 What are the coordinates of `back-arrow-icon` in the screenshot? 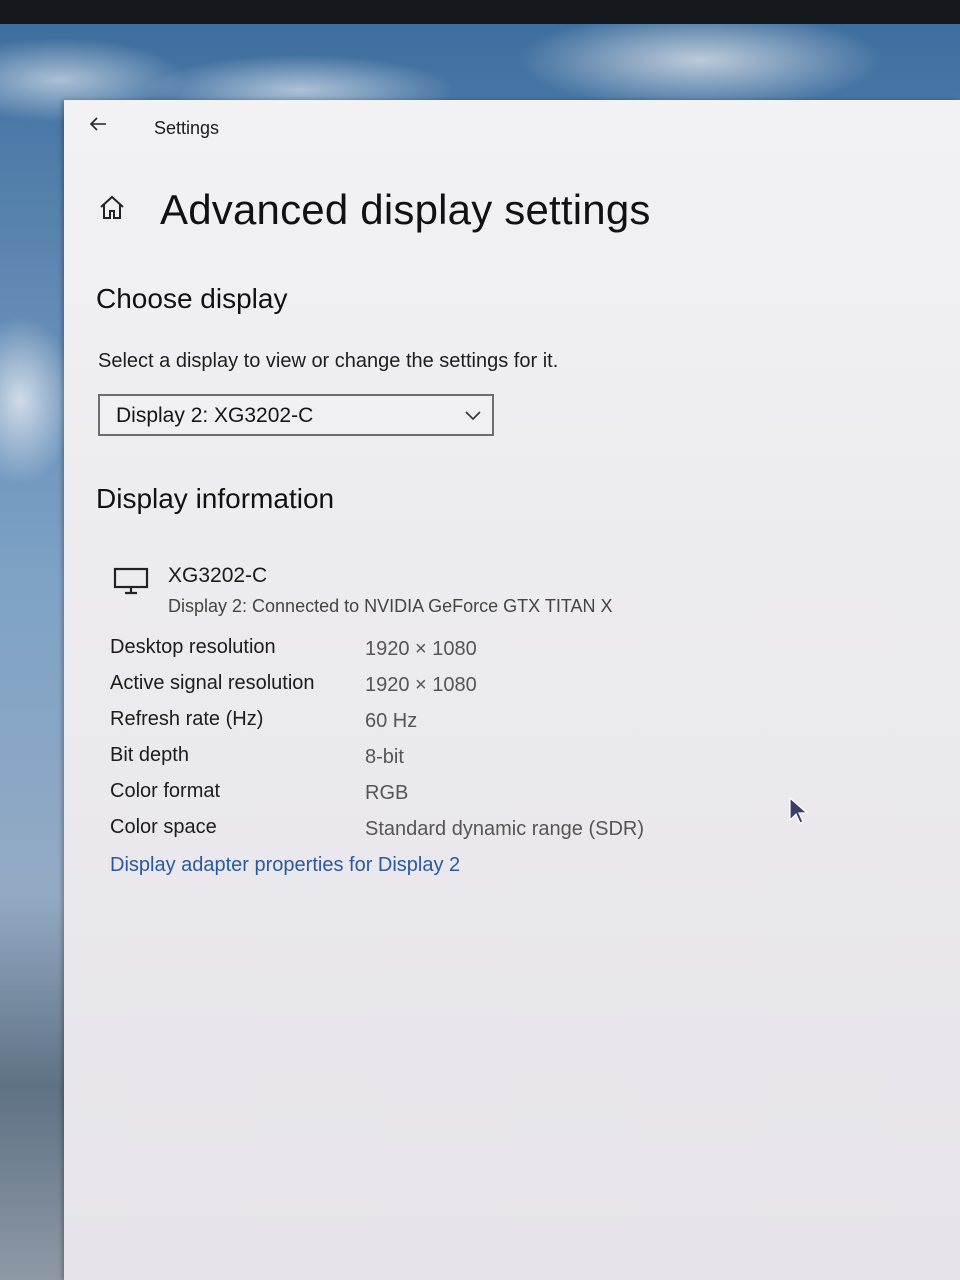 It's located at (98, 124).